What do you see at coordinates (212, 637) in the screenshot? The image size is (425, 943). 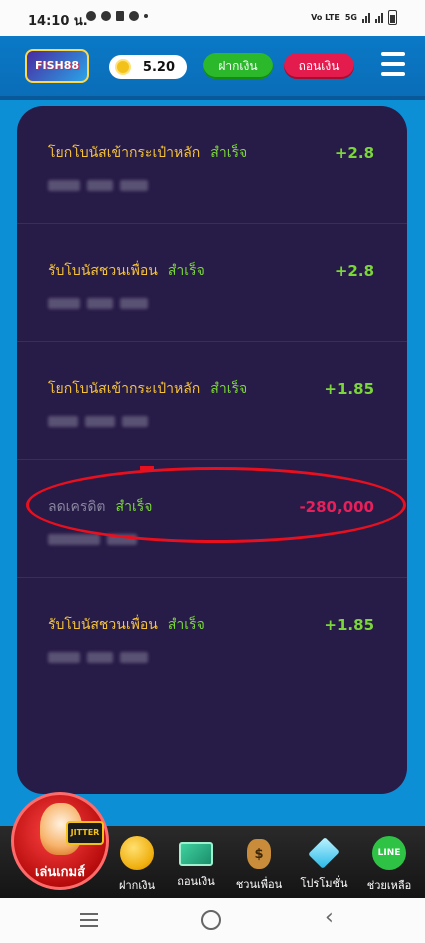 I see `transaction-row: รับโบนัสชวนเพื่อน สำเร็จ +1.85` at bounding box center [212, 637].